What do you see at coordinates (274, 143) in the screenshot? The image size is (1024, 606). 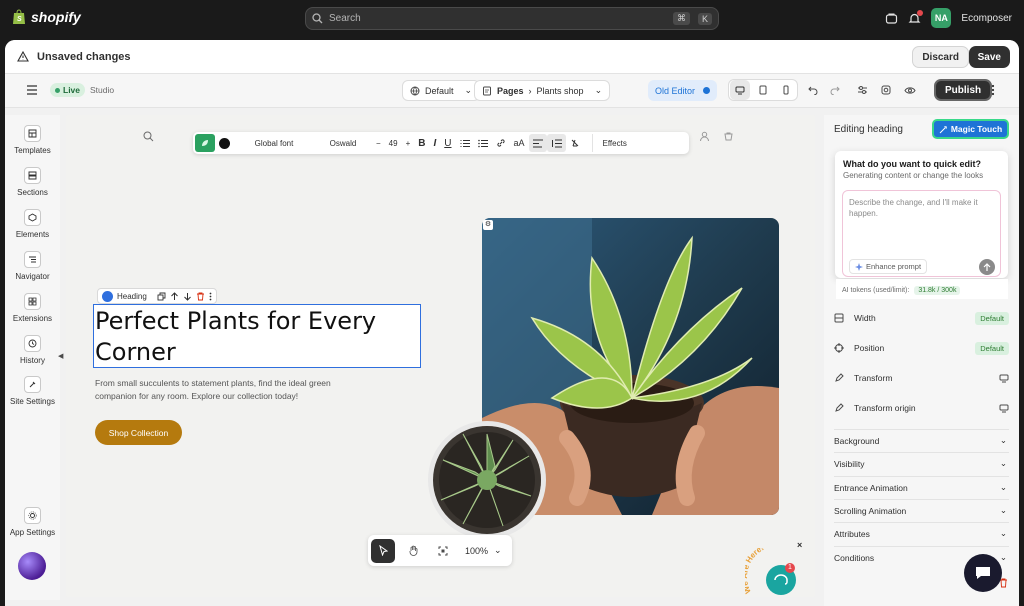 I see `font-scope-select: Global font` at bounding box center [274, 143].